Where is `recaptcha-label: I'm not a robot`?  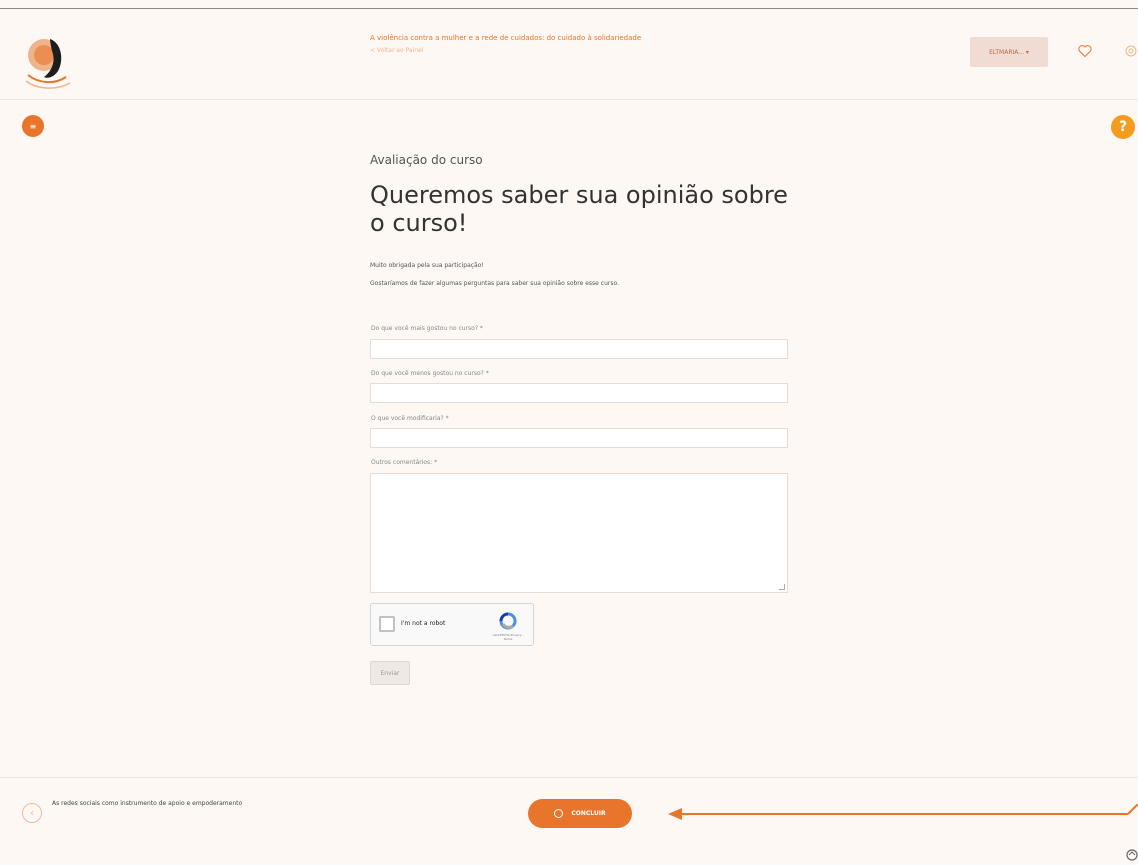
recaptcha-label: I'm not a robot is located at coordinates (423, 623).